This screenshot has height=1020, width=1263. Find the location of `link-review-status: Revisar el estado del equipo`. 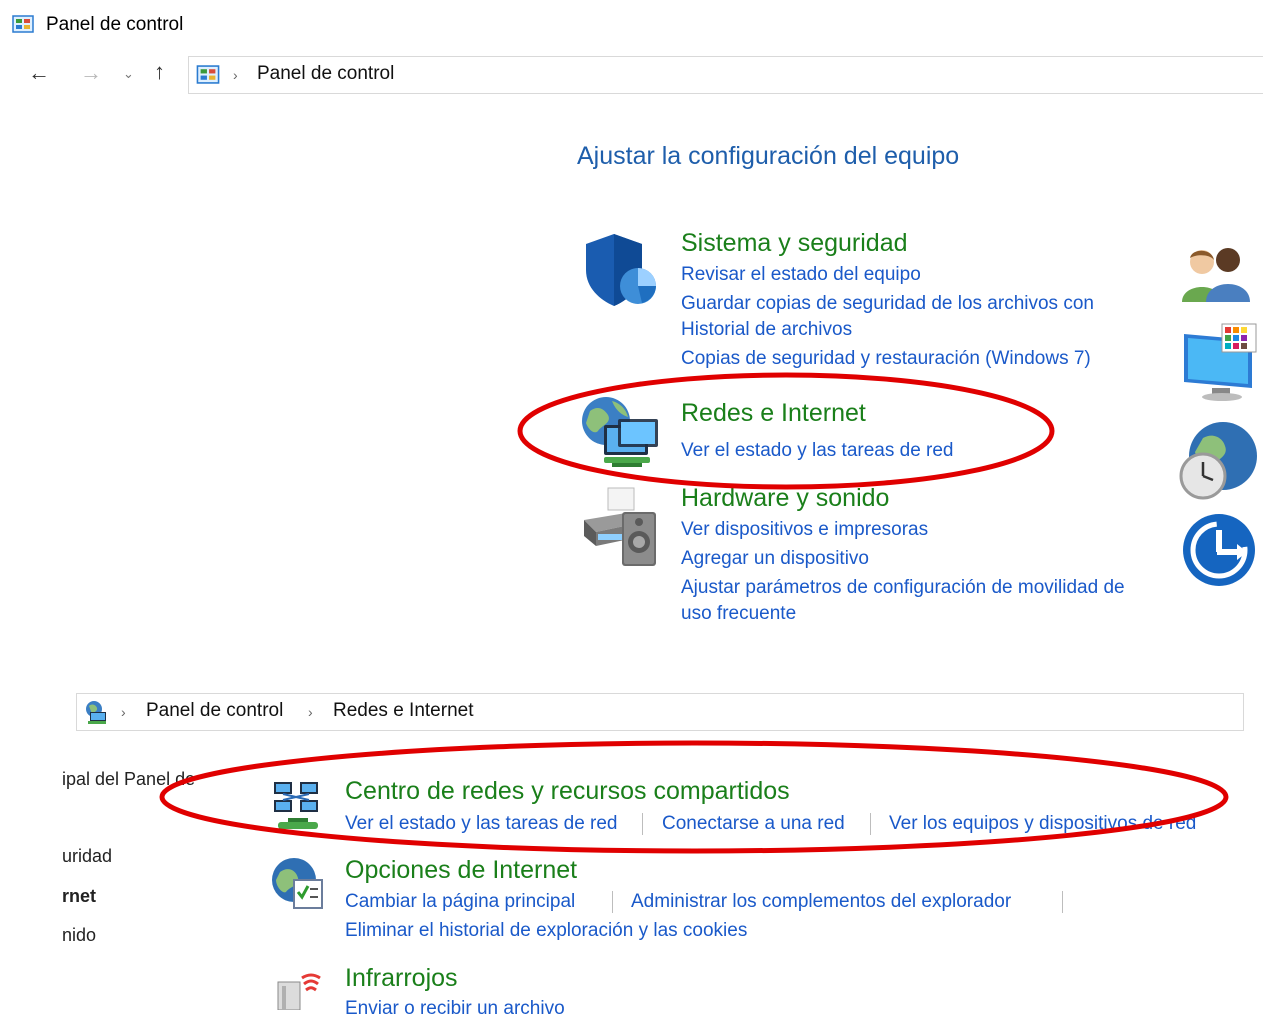

link-review-status: Revisar el estado del equipo is located at coordinates (801, 275).